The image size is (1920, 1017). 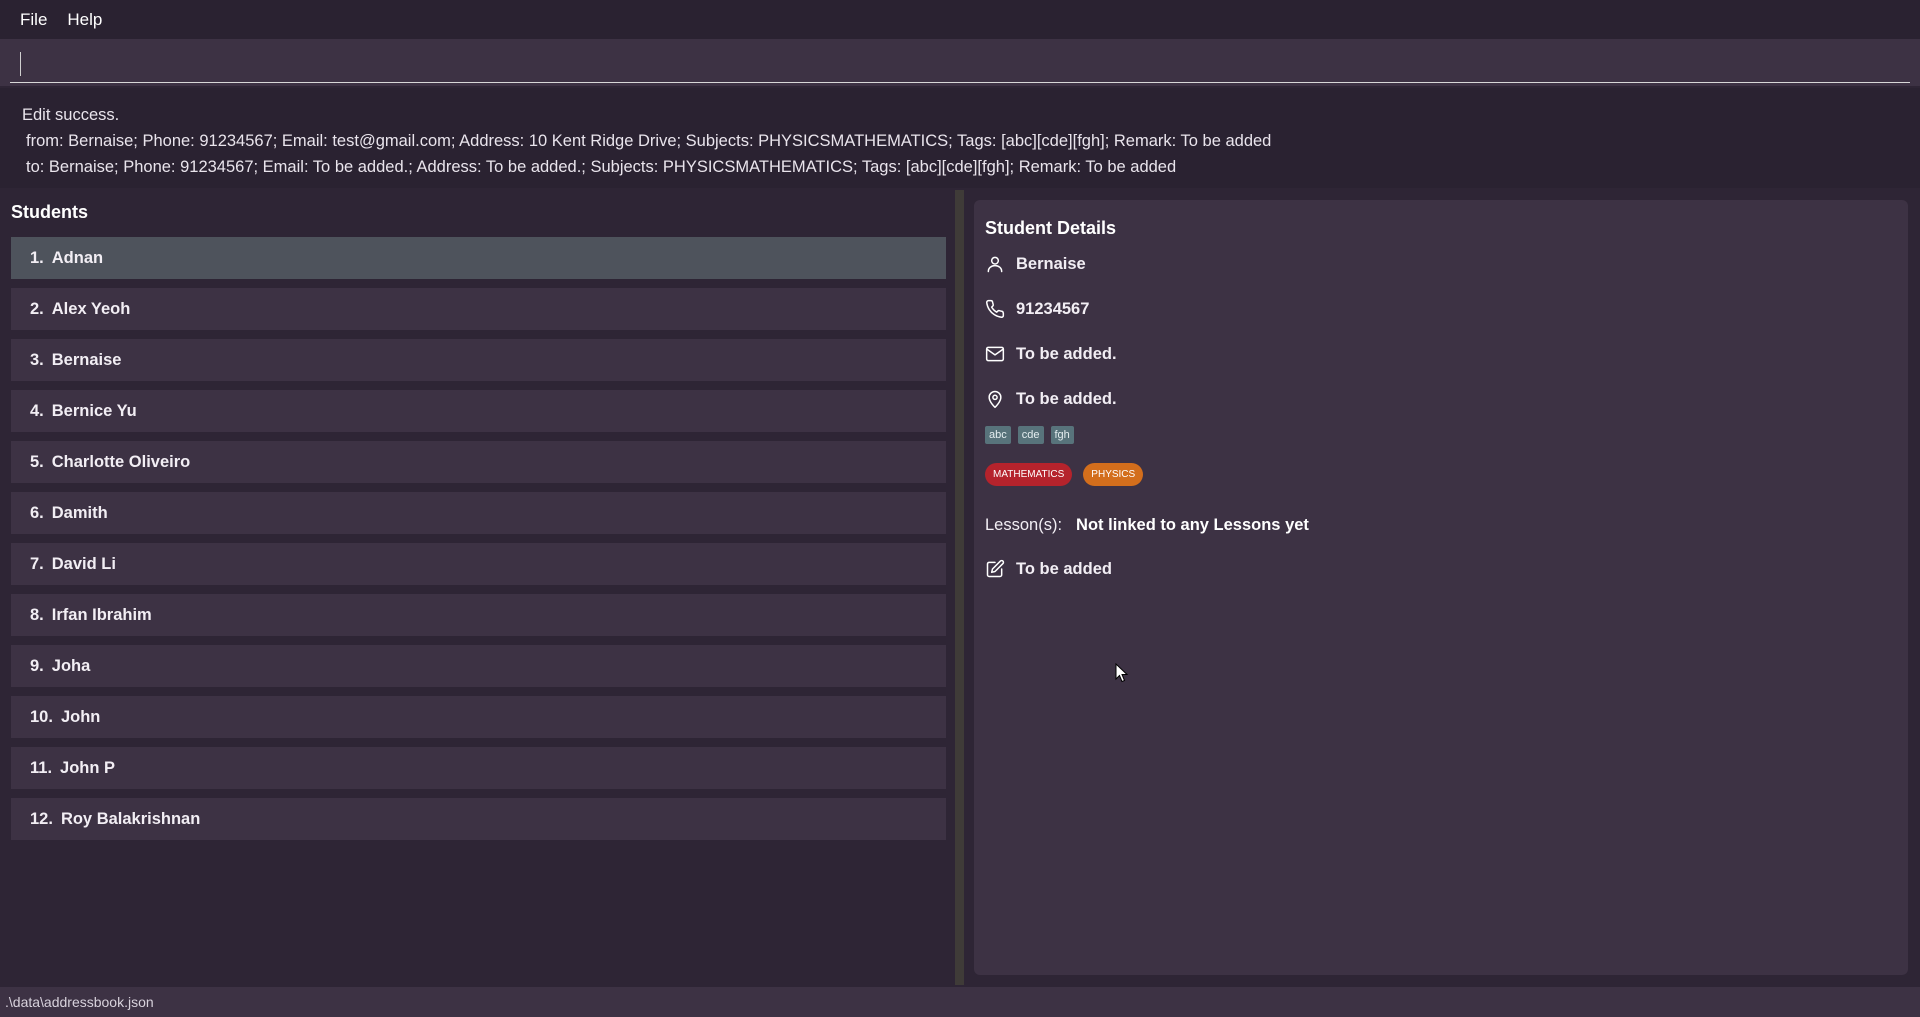 What do you see at coordinates (1029, 474) in the screenshot?
I see `subject-badge: MATHEMATICS` at bounding box center [1029, 474].